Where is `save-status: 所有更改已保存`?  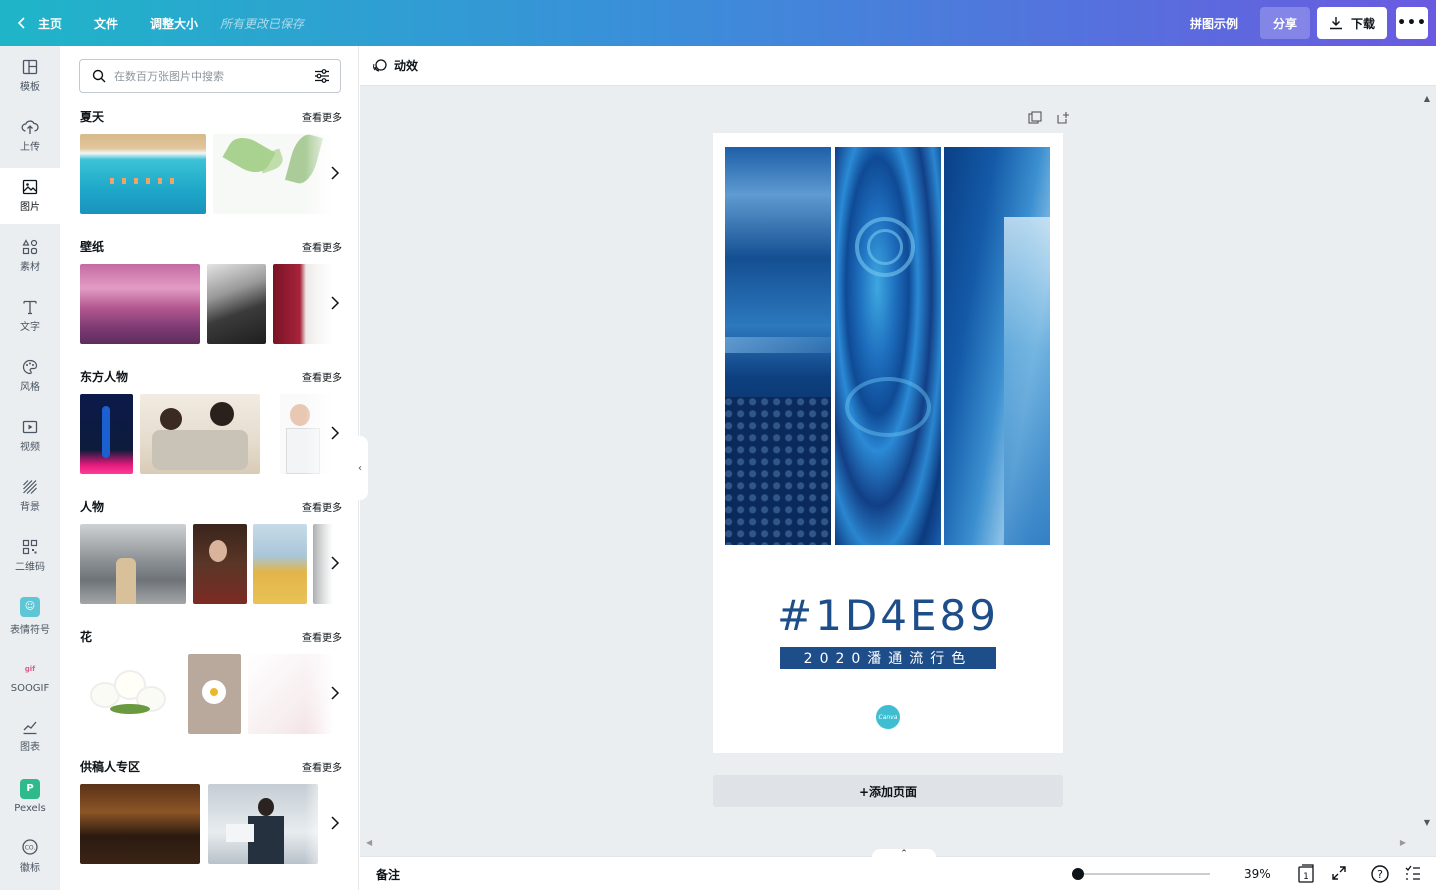 save-status: 所有更改已保存 is located at coordinates (262, 23).